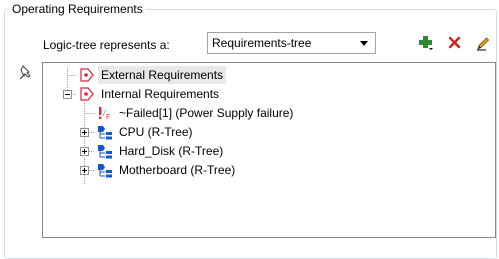 Image resolution: width=499 pixels, height=259 pixels. Describe the element at coordinates (108, 117) in the screenshot. I see `svg-text: F` at that location.